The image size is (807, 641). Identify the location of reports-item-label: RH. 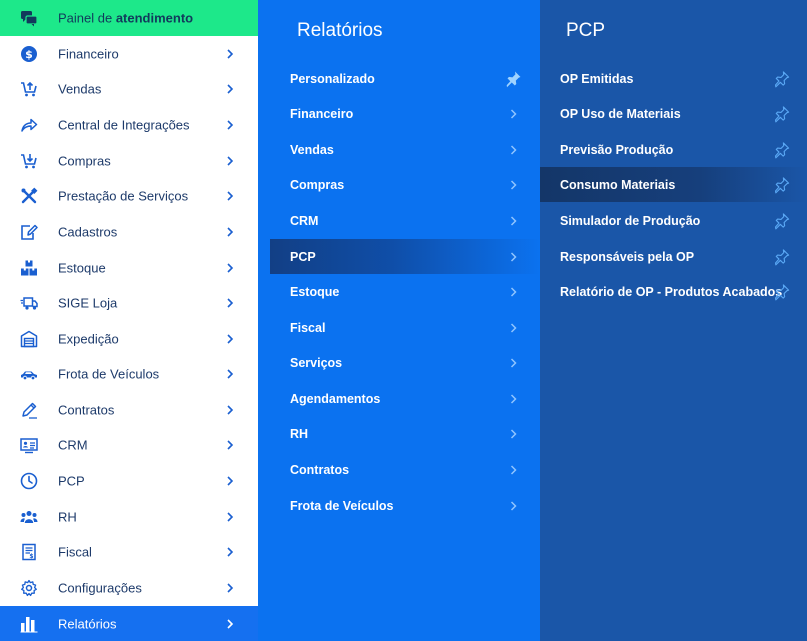
(299, 433).